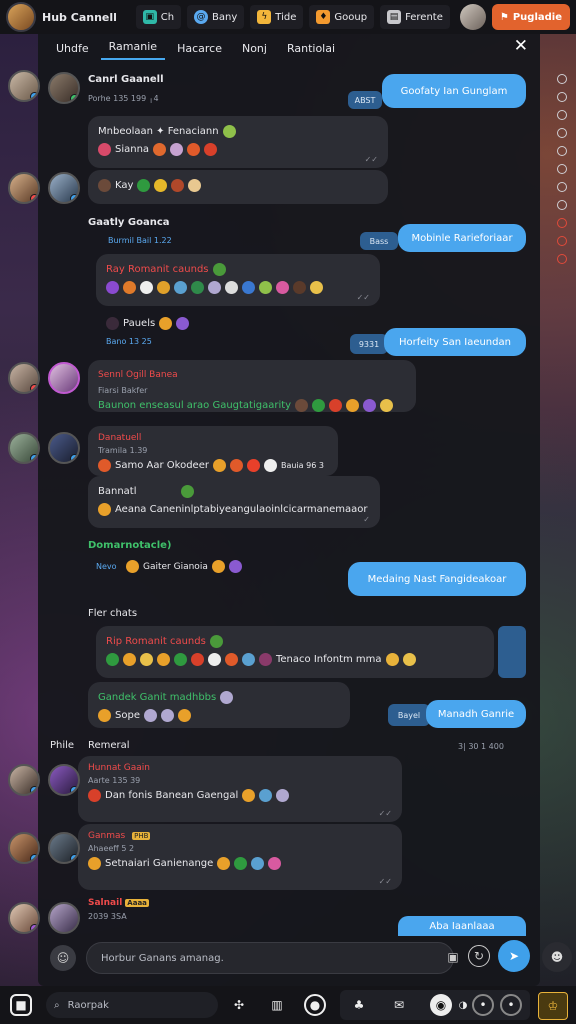  Describe the element at coordinates (254, 51) in the screenshot. I see `tab-nonj: Nonj` at that location.